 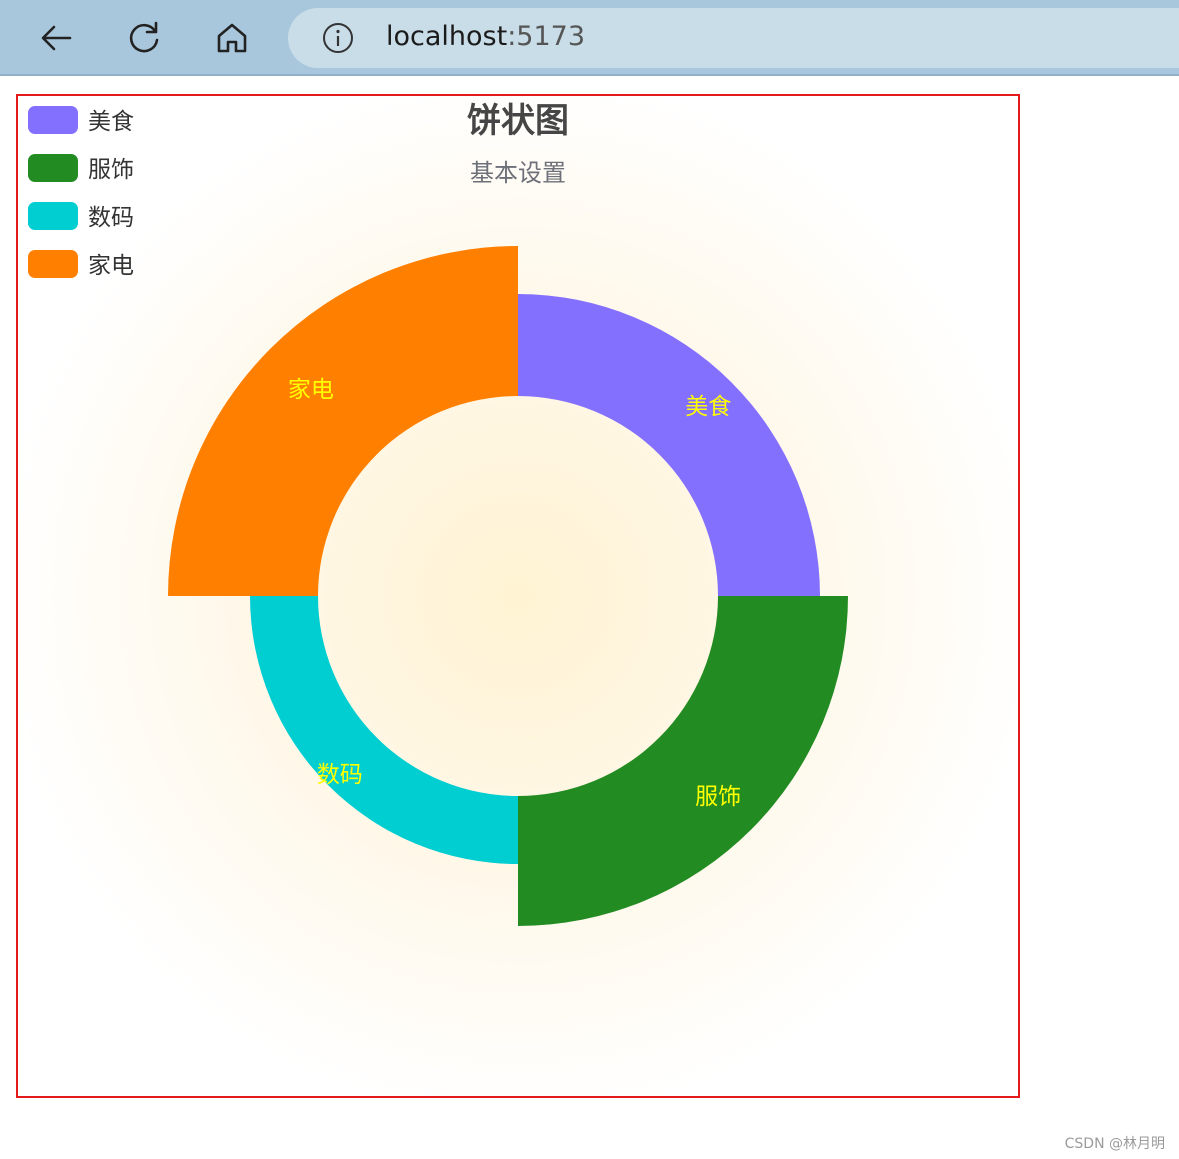 I want to click on address-bar: localhost:5173, so click(x=733, y=38).